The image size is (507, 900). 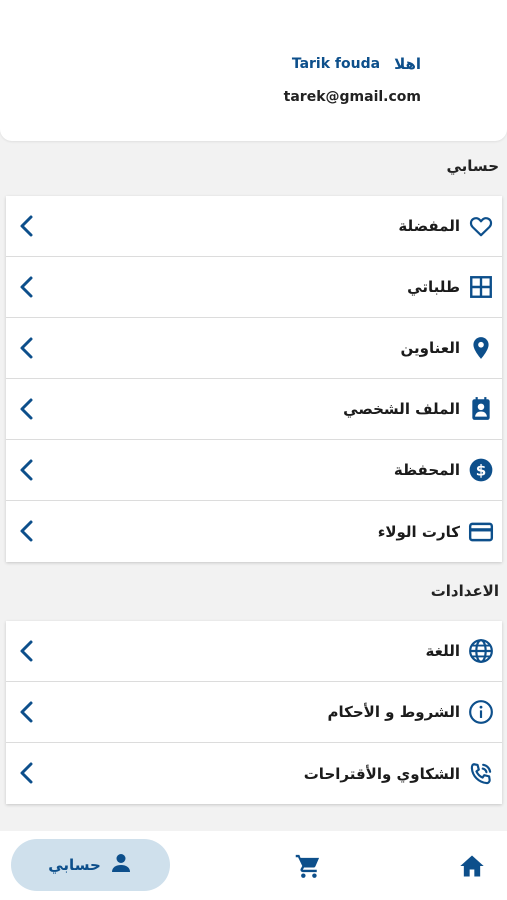 What do you see at coordinates (481, 651) in the screenshot?
I see `globe-icon` at bounding box center [481, 651].